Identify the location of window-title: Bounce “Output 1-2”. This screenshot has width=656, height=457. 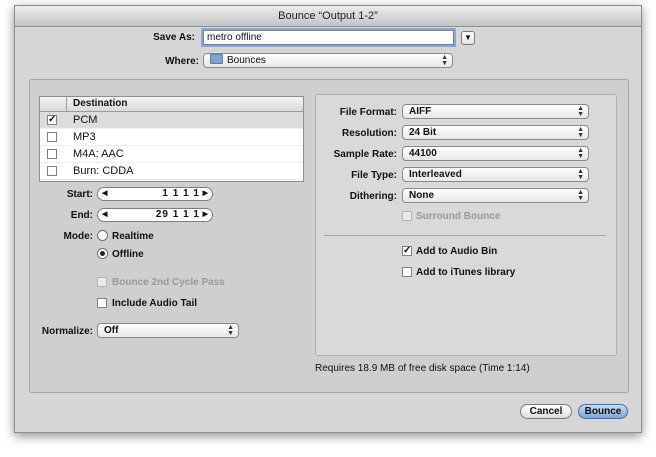
(328, 16).